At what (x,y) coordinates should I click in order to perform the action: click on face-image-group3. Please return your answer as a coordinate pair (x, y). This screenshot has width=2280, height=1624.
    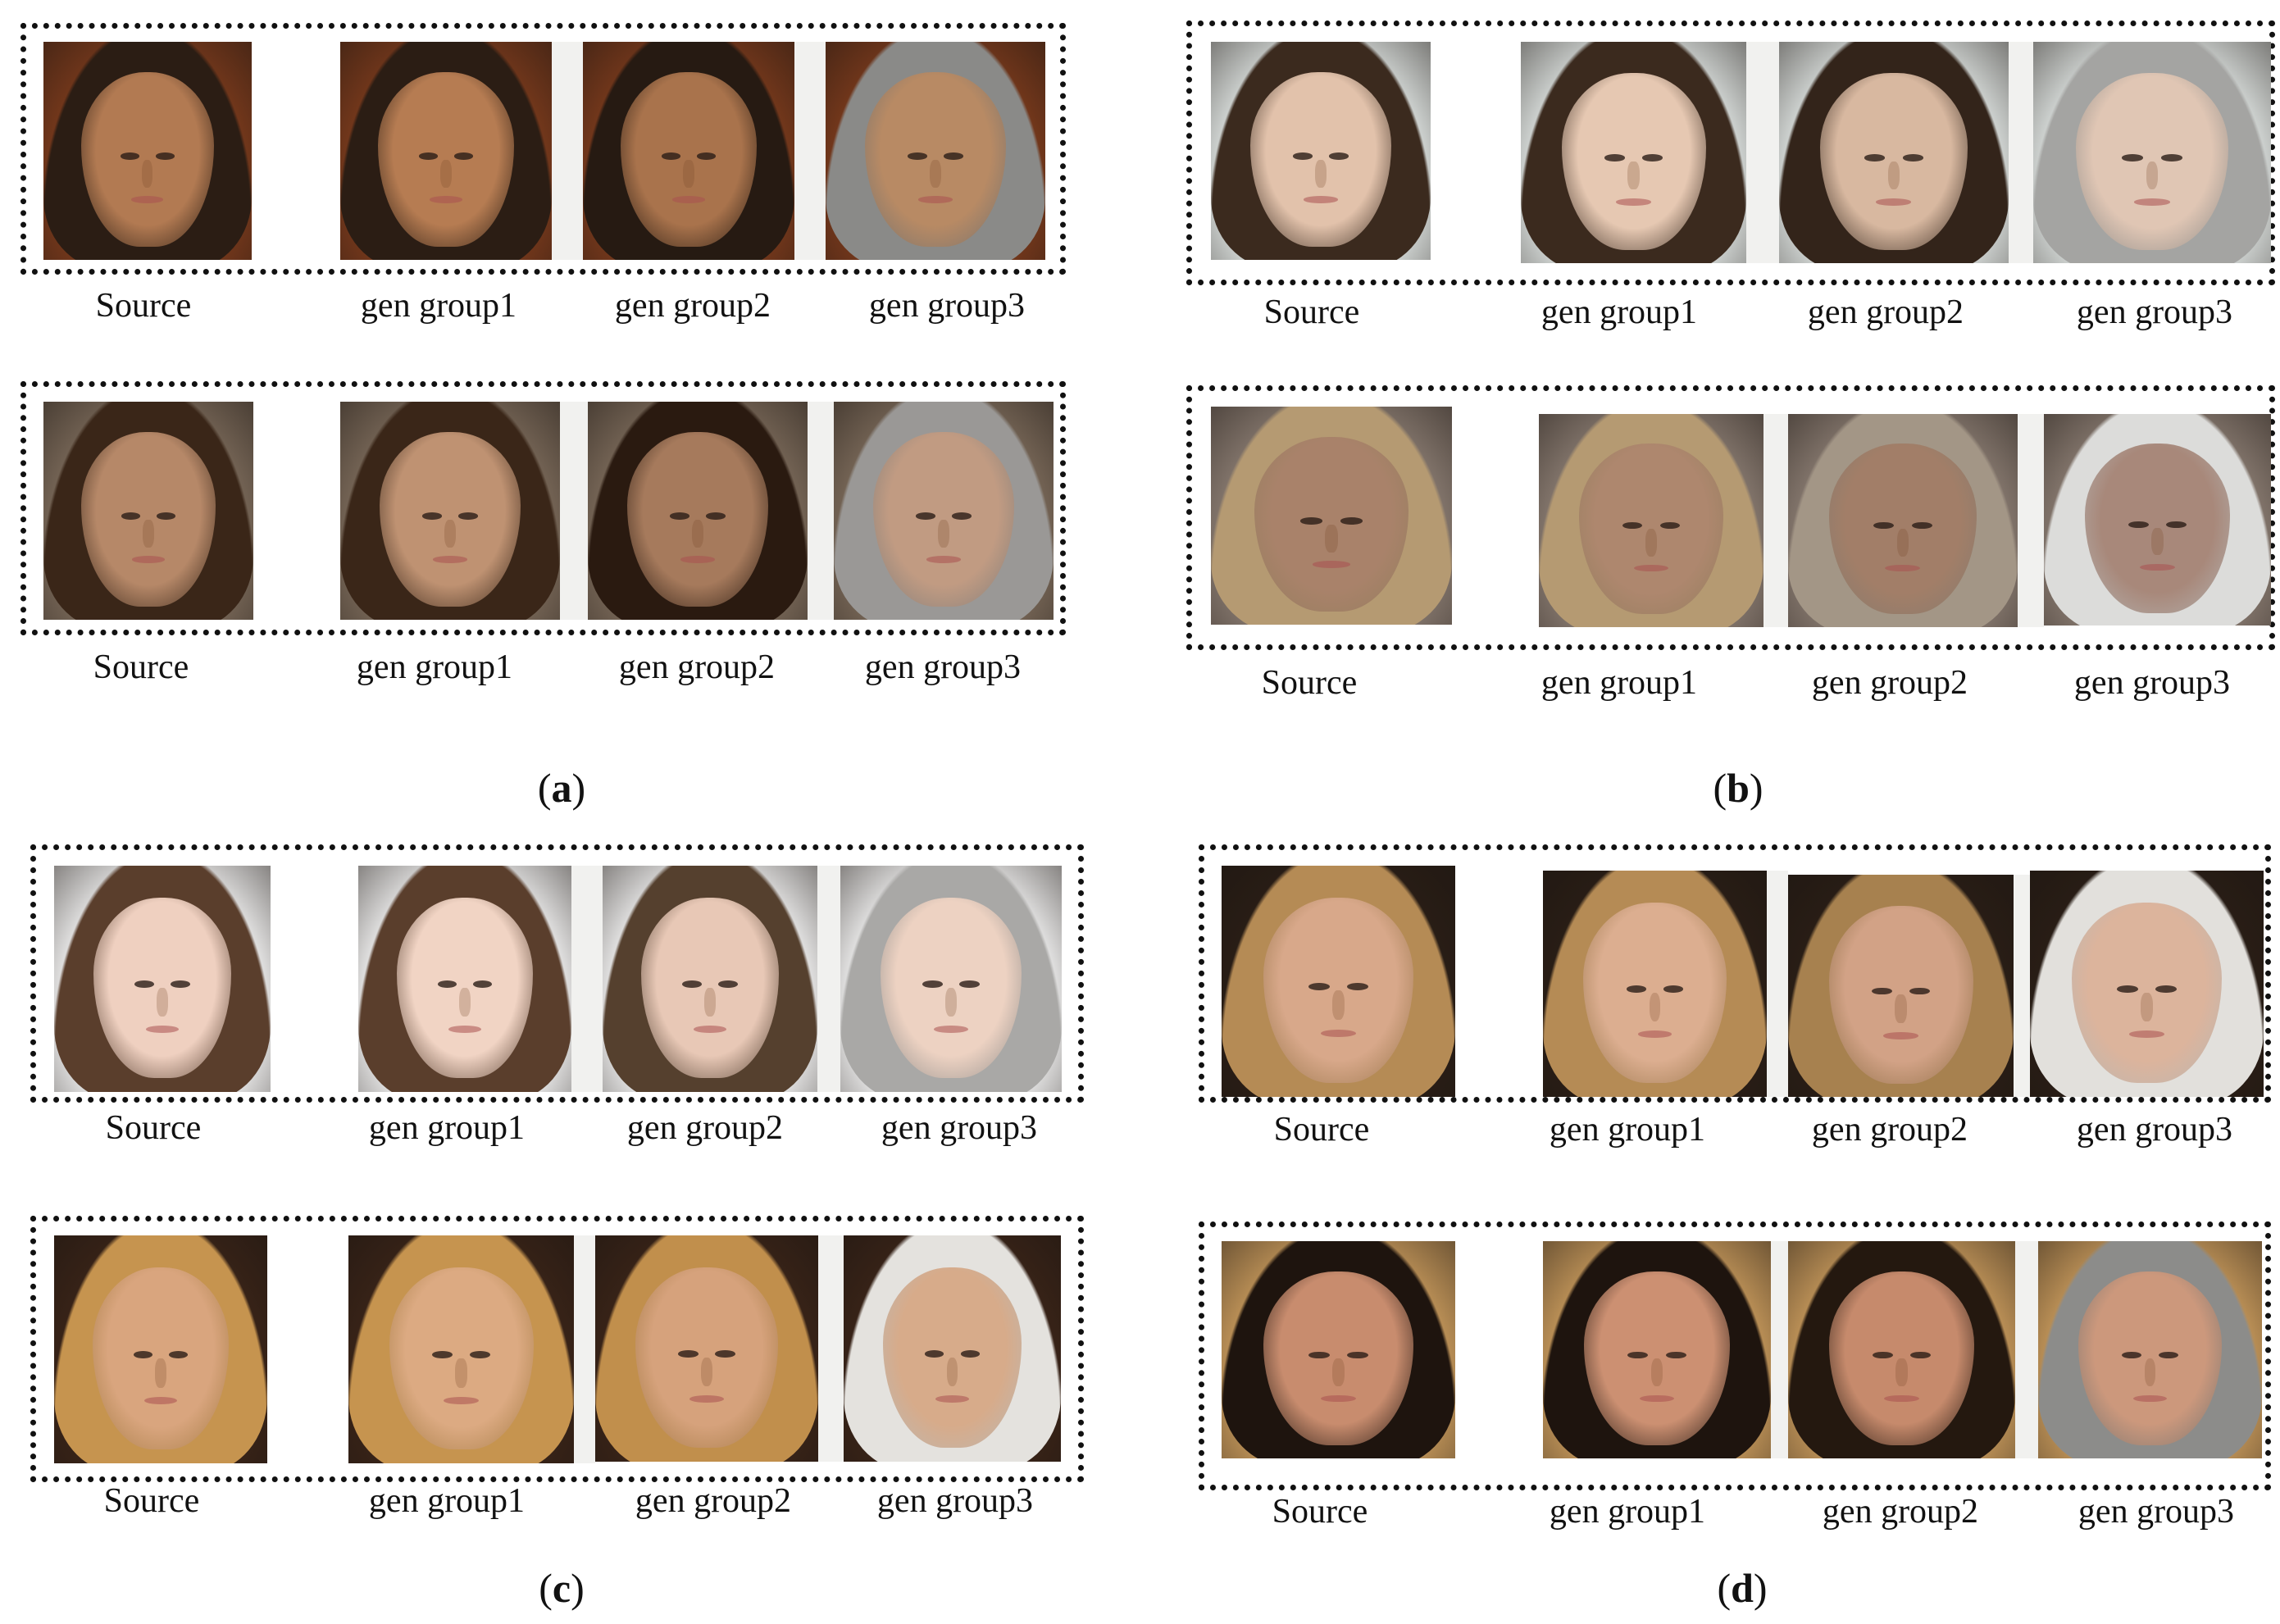
    Looking at the image, I should click on (935, 151).